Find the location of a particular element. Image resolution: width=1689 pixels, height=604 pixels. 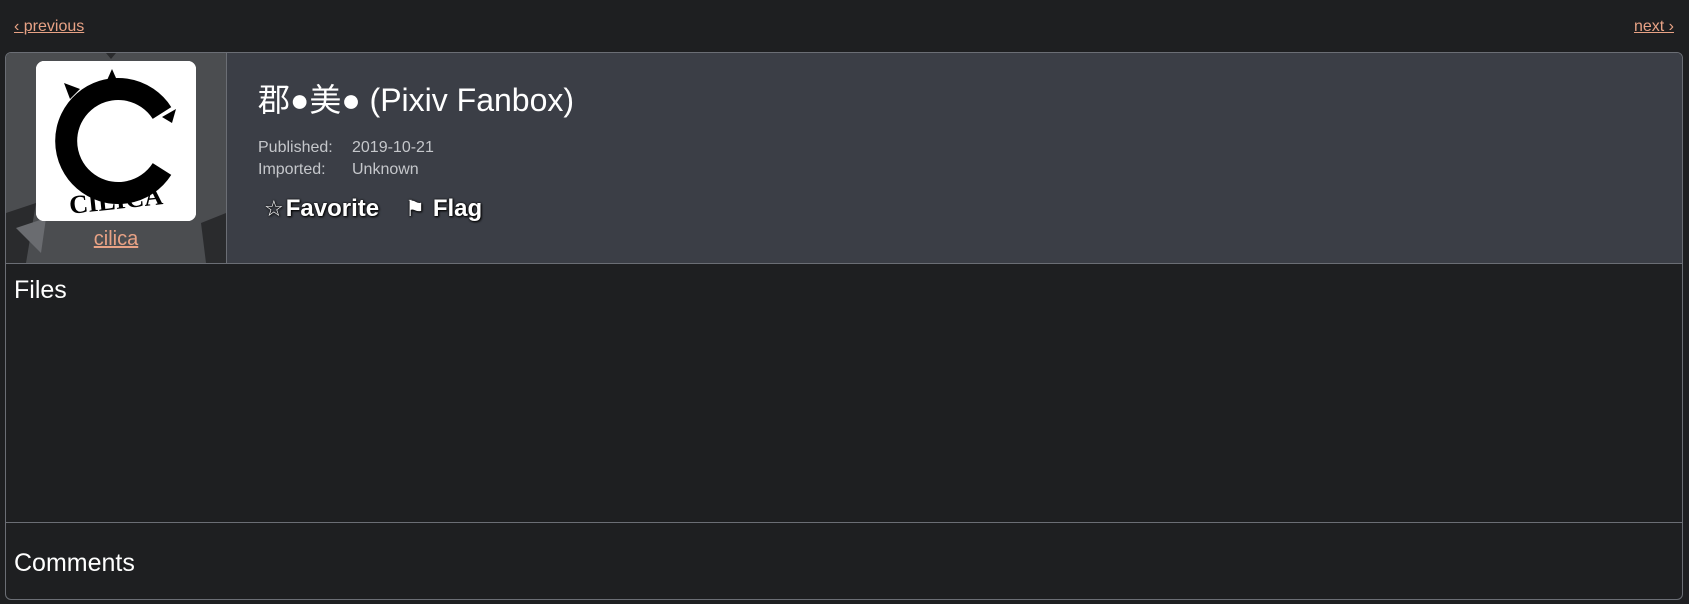

post-title: 郡●美● (Pixiv Fanbox) is located at coordinates (416, 100).